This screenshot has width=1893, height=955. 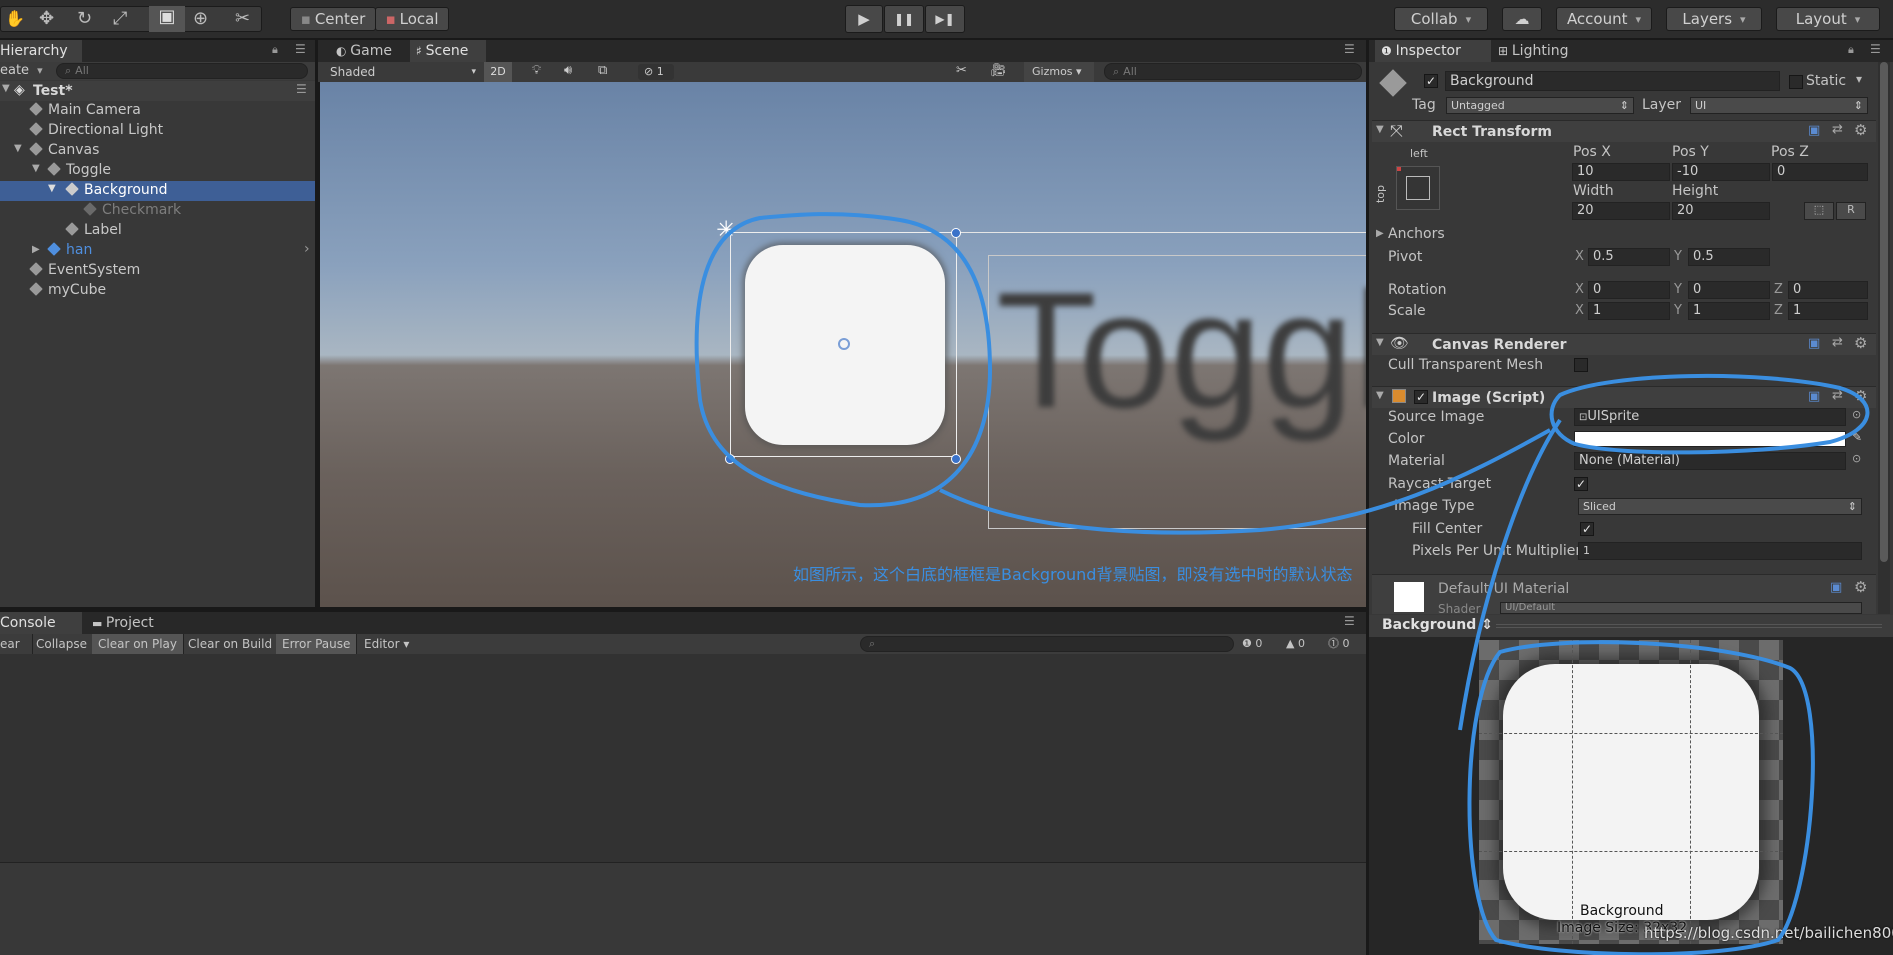 I want to click on annotation-link-down, so click(x=1510, y=574).